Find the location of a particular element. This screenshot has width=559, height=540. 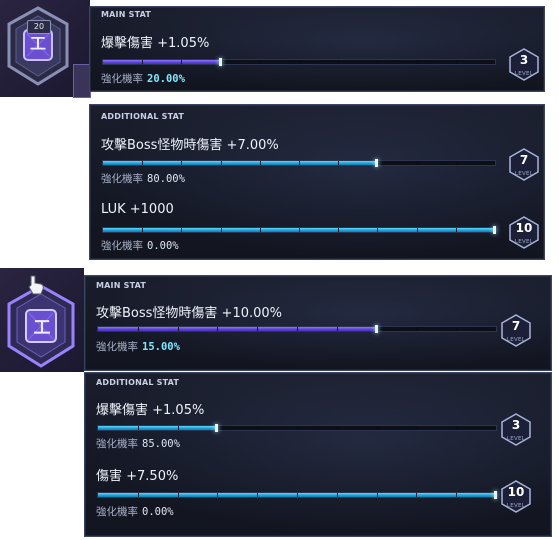

enhance-chance: 強化機率 85.00% is located at coordinates (138, 443).